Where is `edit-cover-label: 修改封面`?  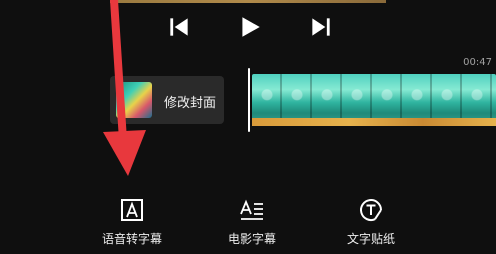 edit-cover-label: 修改封面 is located at coordinates (190, 103).